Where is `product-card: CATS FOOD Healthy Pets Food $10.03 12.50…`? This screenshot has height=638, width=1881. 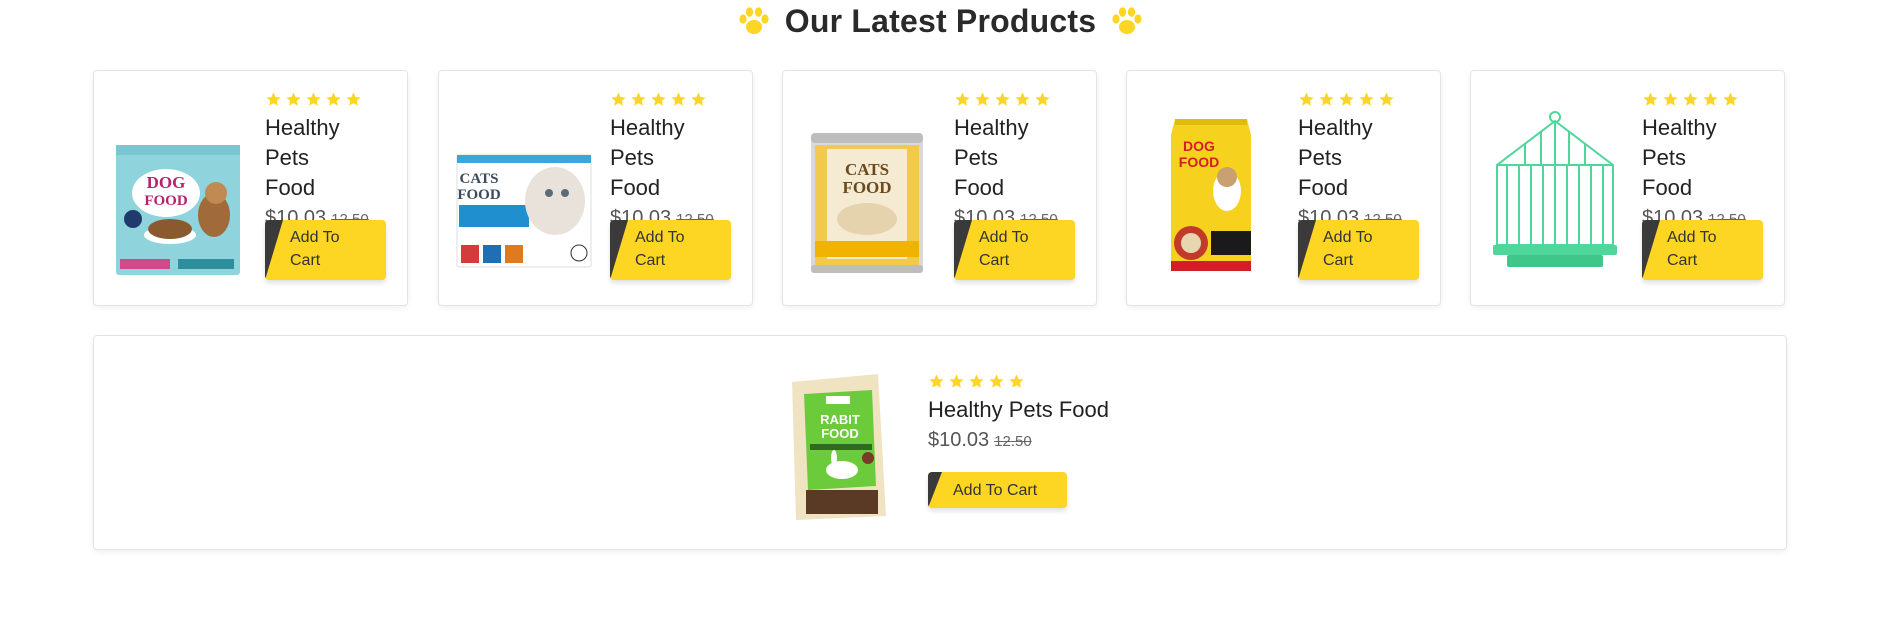 product-card: CATS FOOD Healthy Pets Food $10.03 12.50… is located at coordinates (939, 188).